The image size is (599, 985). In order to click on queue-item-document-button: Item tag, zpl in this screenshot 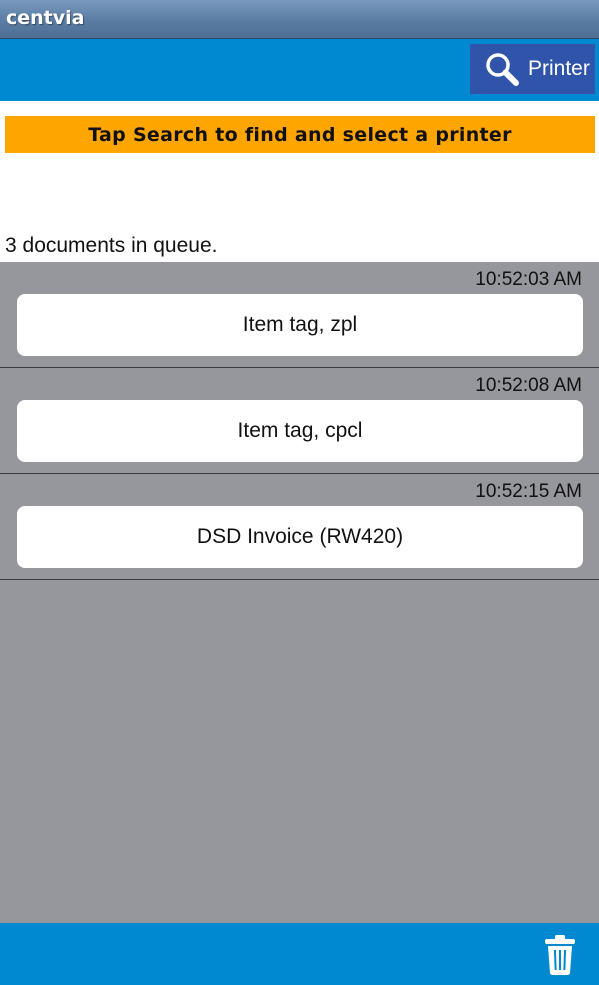, I will do `click(300, 325)`.